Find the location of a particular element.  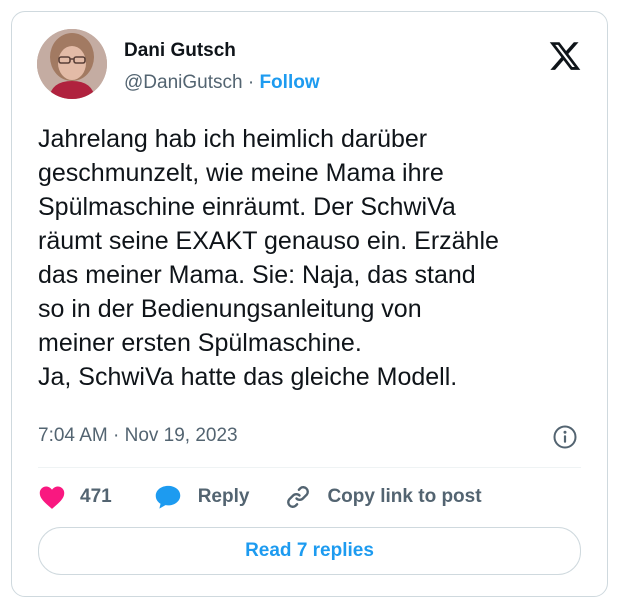

copy-link-button: Copy link to post is located at coordinates (383, 497).